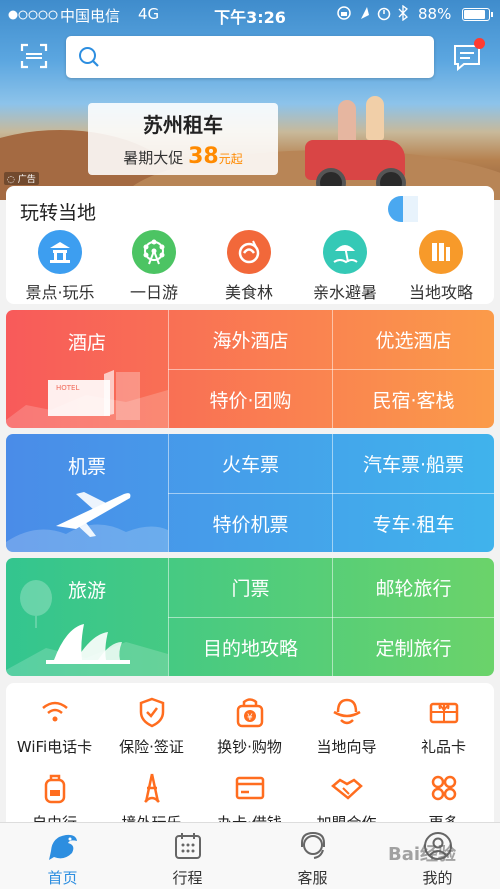  I want to click on more-icon, so click(443, 788).